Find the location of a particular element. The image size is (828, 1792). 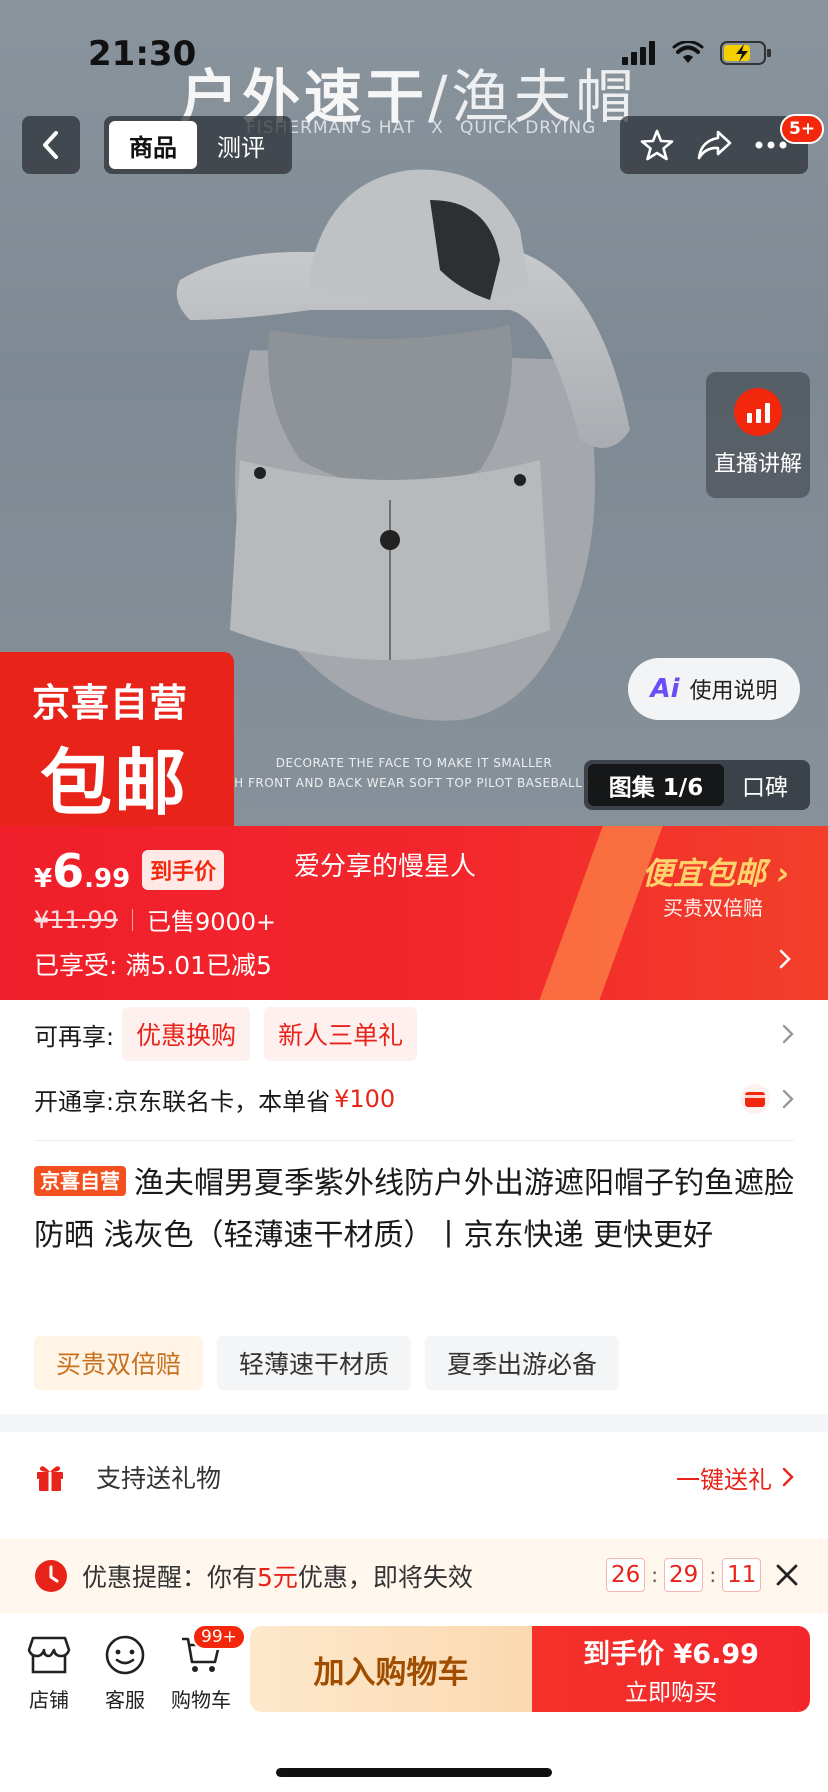

customer-service-icon is located at coordinates (125, 1655).